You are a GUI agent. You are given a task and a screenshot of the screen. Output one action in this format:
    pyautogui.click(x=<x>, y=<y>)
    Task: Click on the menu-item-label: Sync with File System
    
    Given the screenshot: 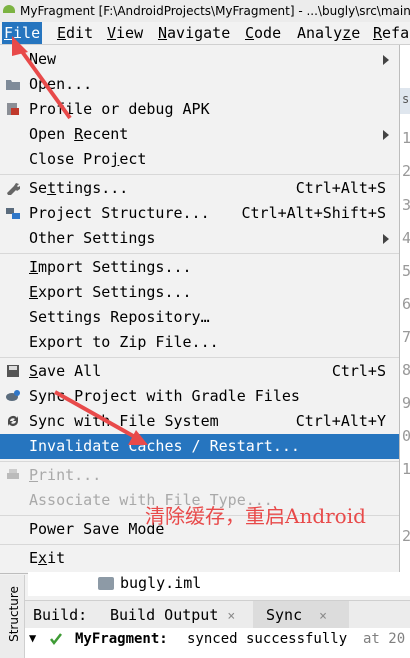 What is the action you would take?
    pyautogui.click(x=124, y=421)
    